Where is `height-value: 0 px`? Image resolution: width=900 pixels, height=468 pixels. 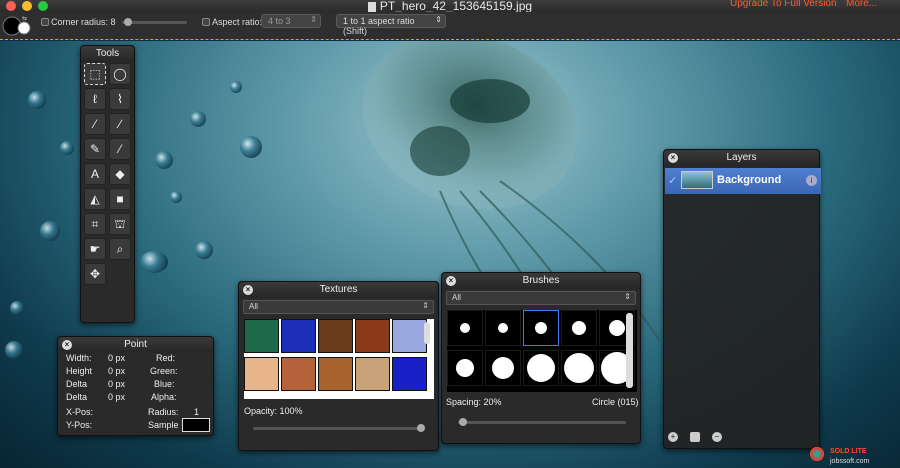
height-value: 0 px is located at coordinates (117, 371).